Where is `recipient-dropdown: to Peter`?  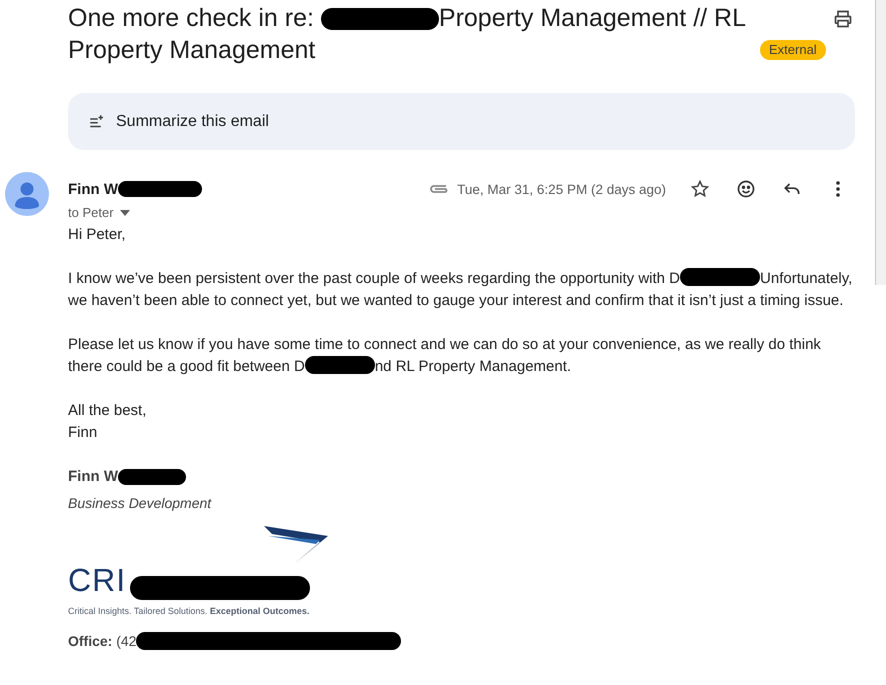 recipient-dropdown: to Peter is located at coordinates (99, 212).